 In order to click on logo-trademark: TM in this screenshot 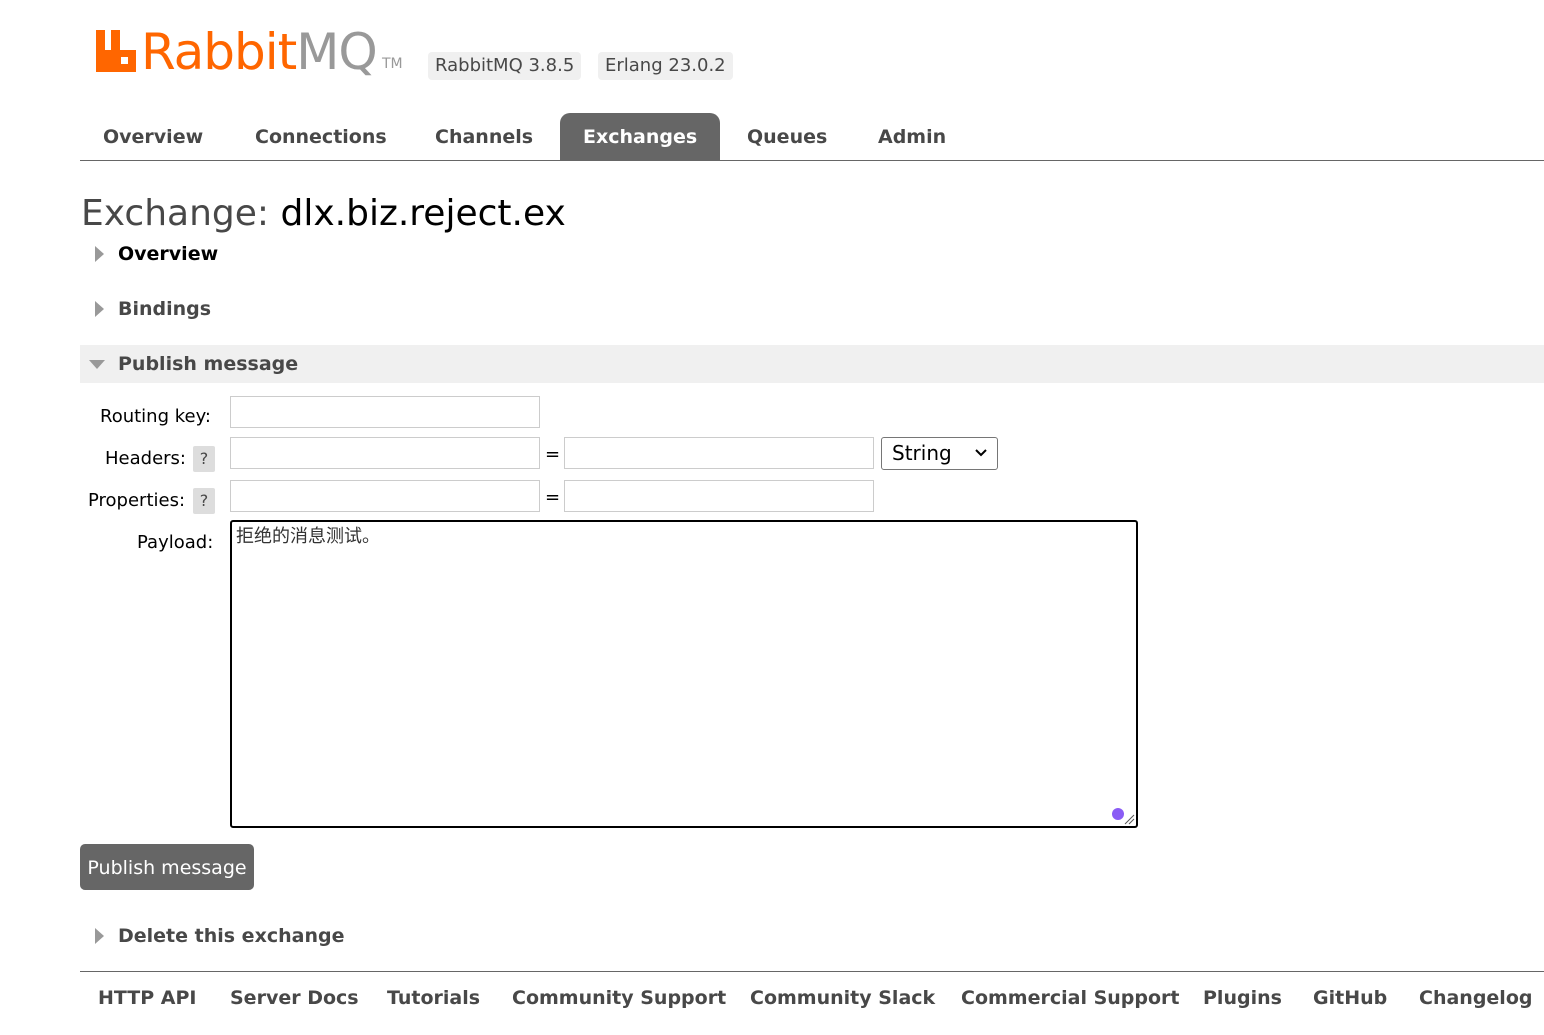, I will do `click(392, 64)`.